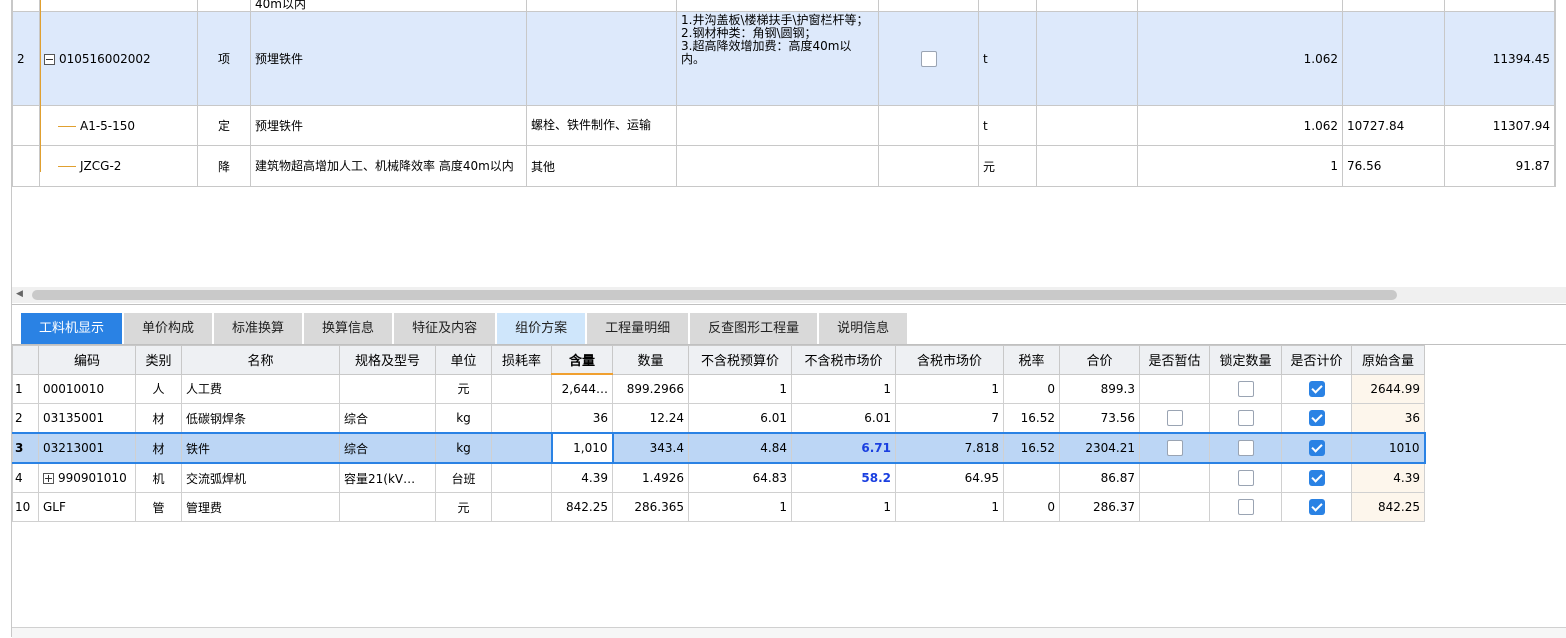 Image resolution: width=1566 pixels, height=638 pixels. Describe the element at coordinates (843, 418) in the screenshot. I see `cell-market: 6.01` at that location.